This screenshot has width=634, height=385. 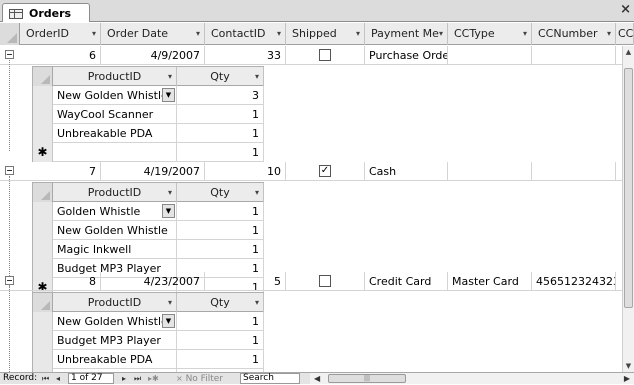 I want to click on record-position-field: 1 of 27, so click(x=91, y=378).